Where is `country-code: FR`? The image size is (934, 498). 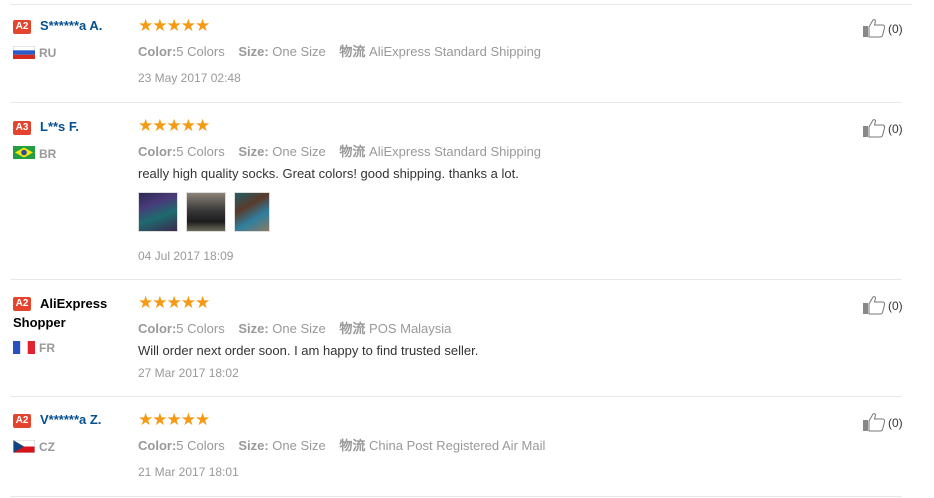
country-code: FR is located at coordinates (47, 348).